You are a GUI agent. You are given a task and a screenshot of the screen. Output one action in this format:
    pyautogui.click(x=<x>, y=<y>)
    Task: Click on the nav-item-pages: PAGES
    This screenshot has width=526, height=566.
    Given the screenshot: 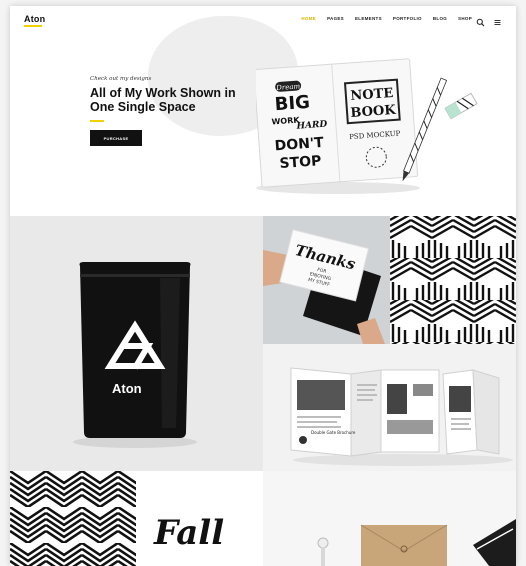 What is the action you would take?
    pyautogui.click(x=335, y=18)
    